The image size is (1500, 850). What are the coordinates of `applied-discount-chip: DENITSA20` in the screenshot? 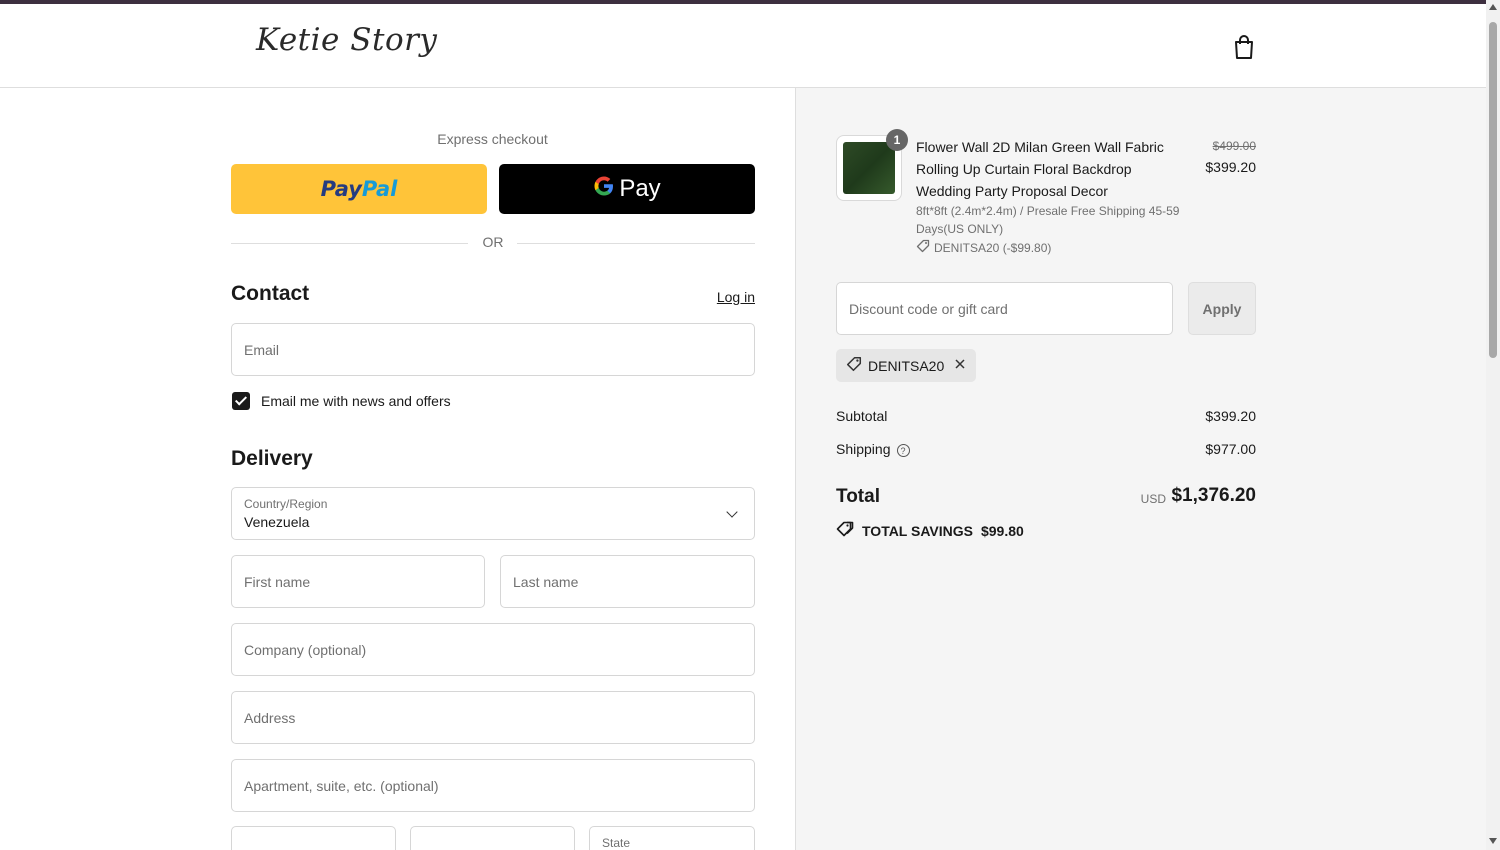 It's located at (906, 365).